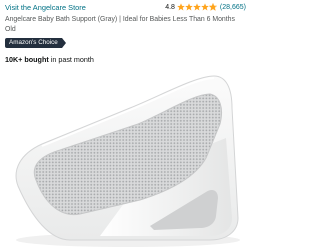 Image resolution: width=320 pixels, height=250 pixels. I want to click on star-rating, so click(197, 7).